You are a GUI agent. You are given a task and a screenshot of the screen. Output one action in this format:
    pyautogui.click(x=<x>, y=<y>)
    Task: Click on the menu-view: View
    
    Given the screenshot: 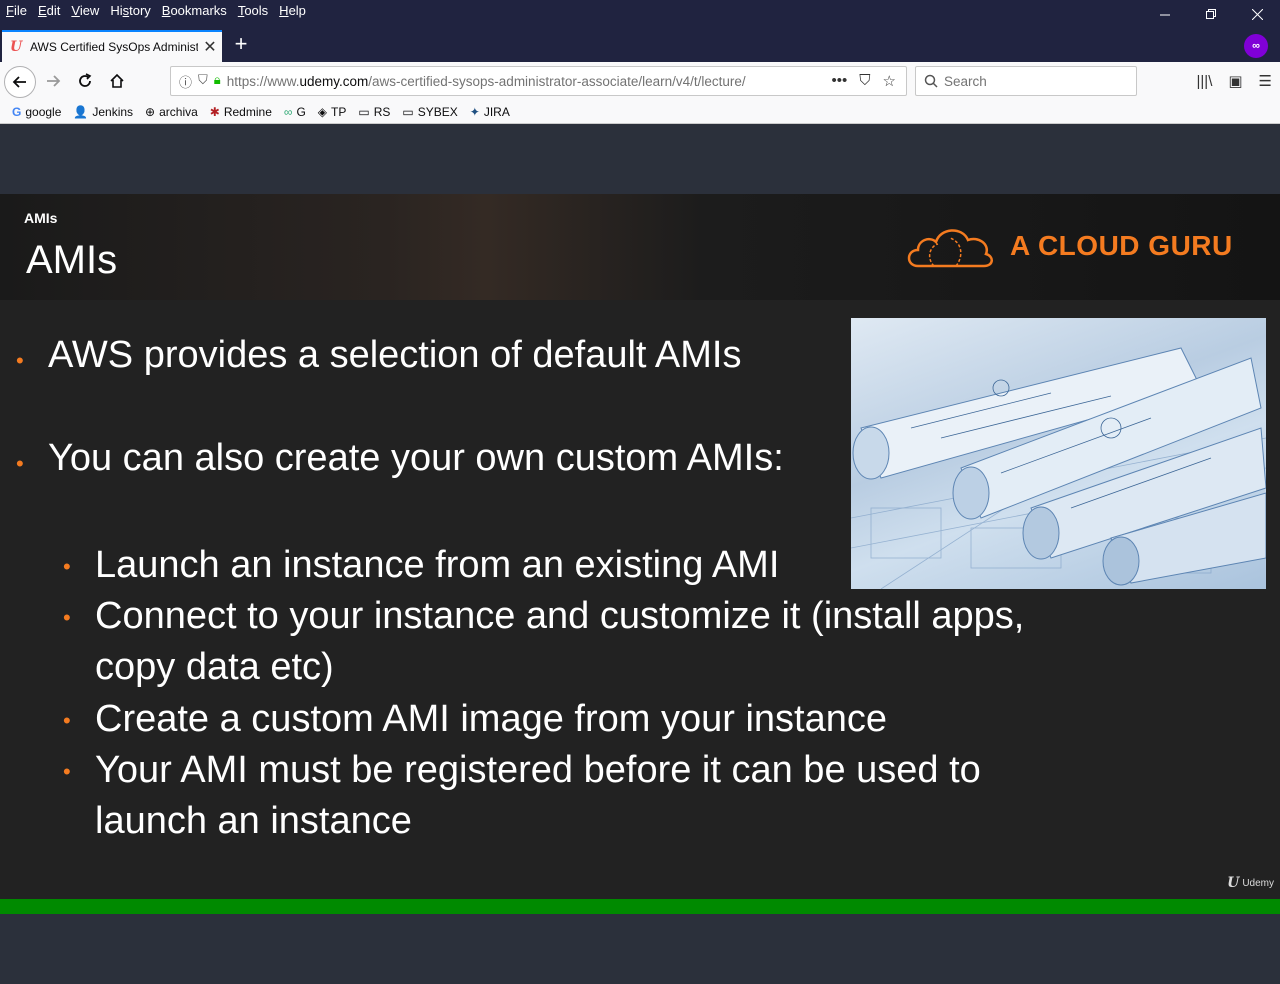 What is the action you would take?
    pyautogui.click(x=84, y=12)
    